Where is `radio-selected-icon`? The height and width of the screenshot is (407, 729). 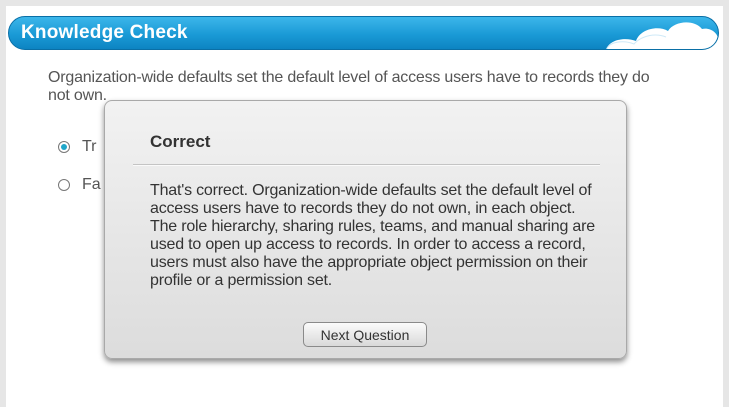
radio-selected-icon is located at coordinates (64, 147).